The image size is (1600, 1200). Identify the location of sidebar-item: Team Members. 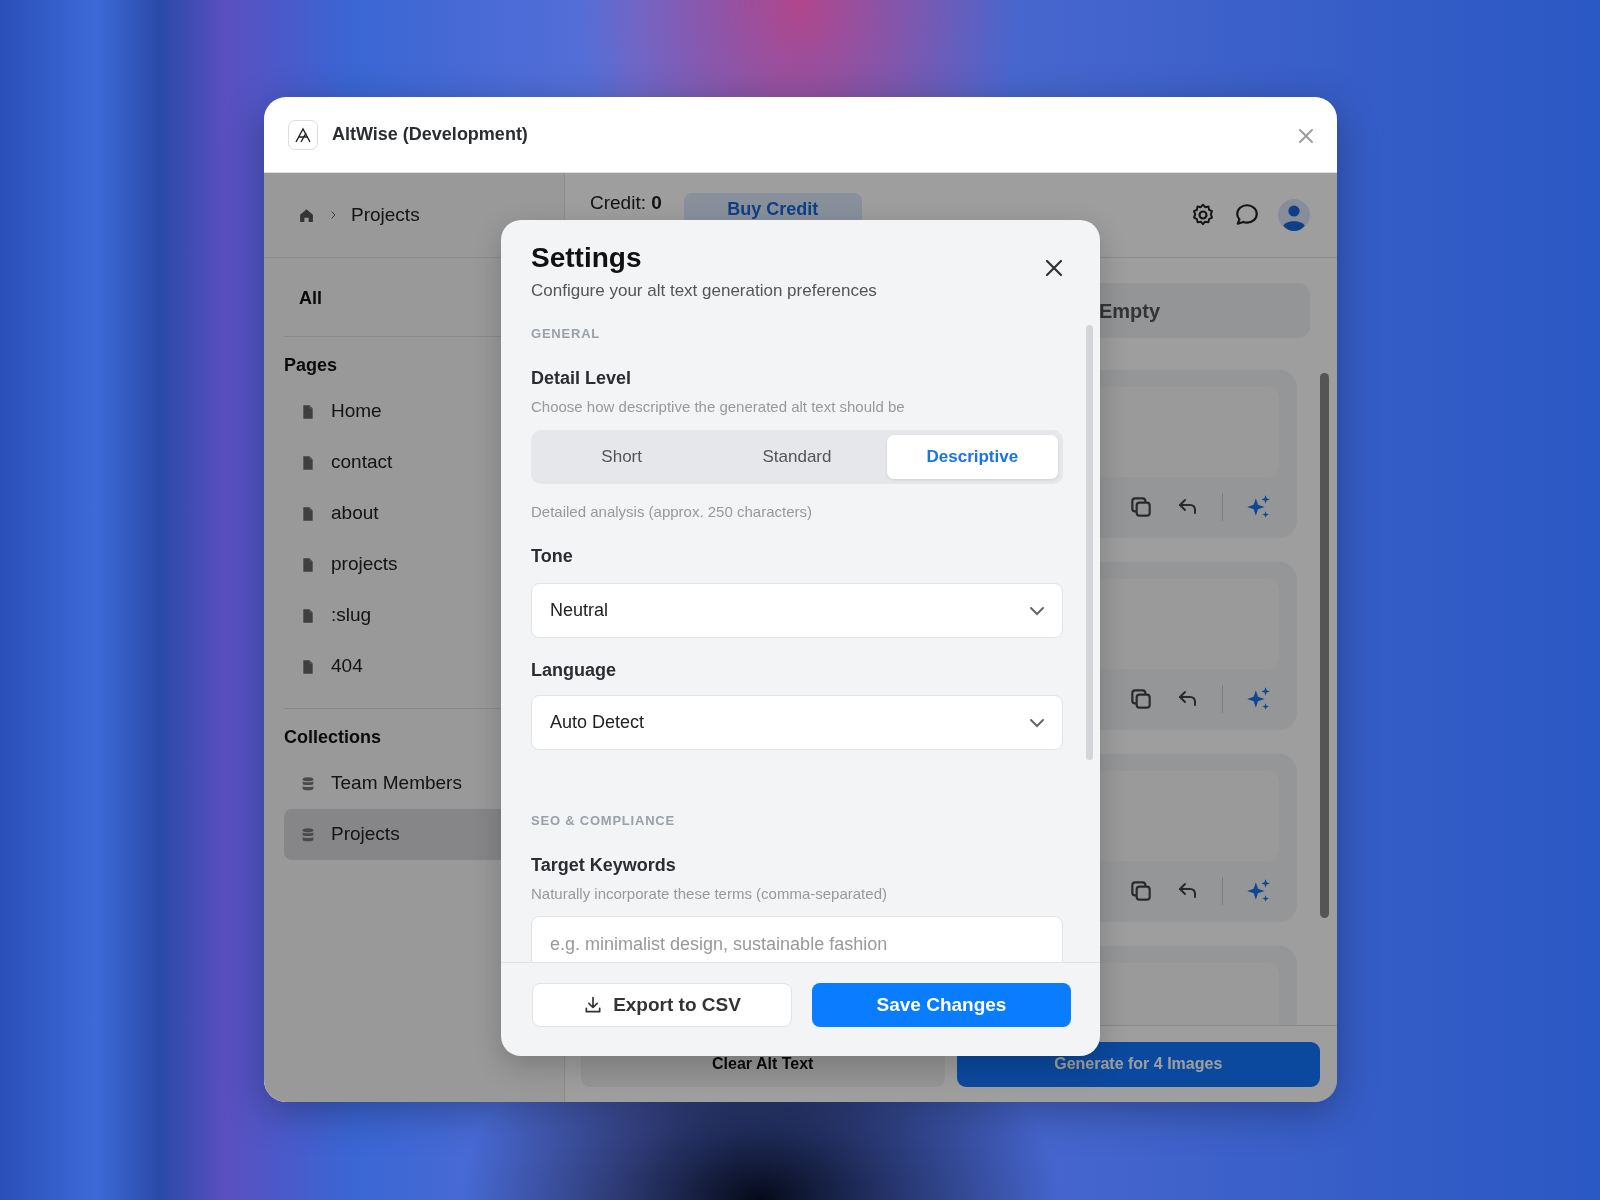
(414, 783).